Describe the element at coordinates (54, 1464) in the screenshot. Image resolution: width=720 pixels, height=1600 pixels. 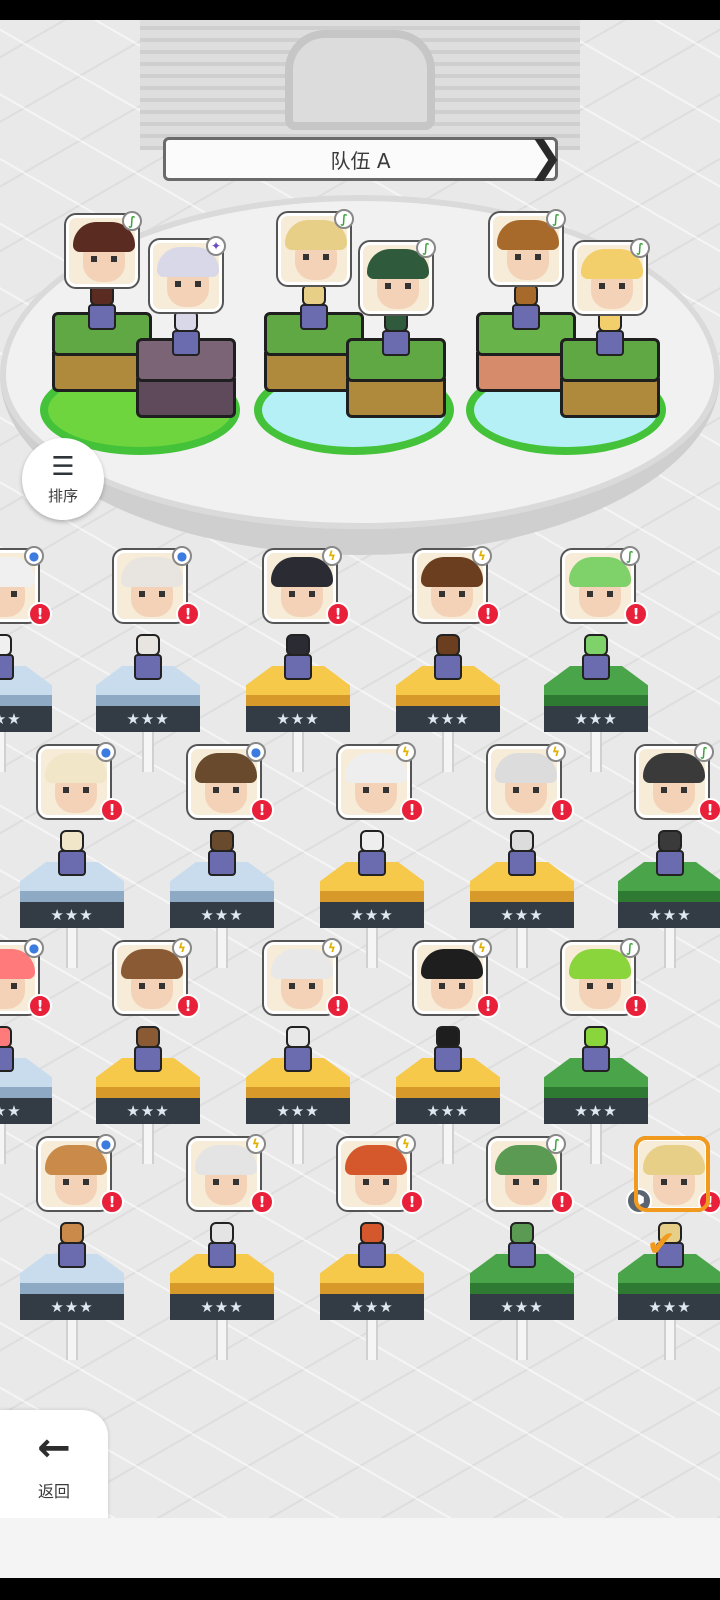
I see `back-button: ← 返回` at that location.